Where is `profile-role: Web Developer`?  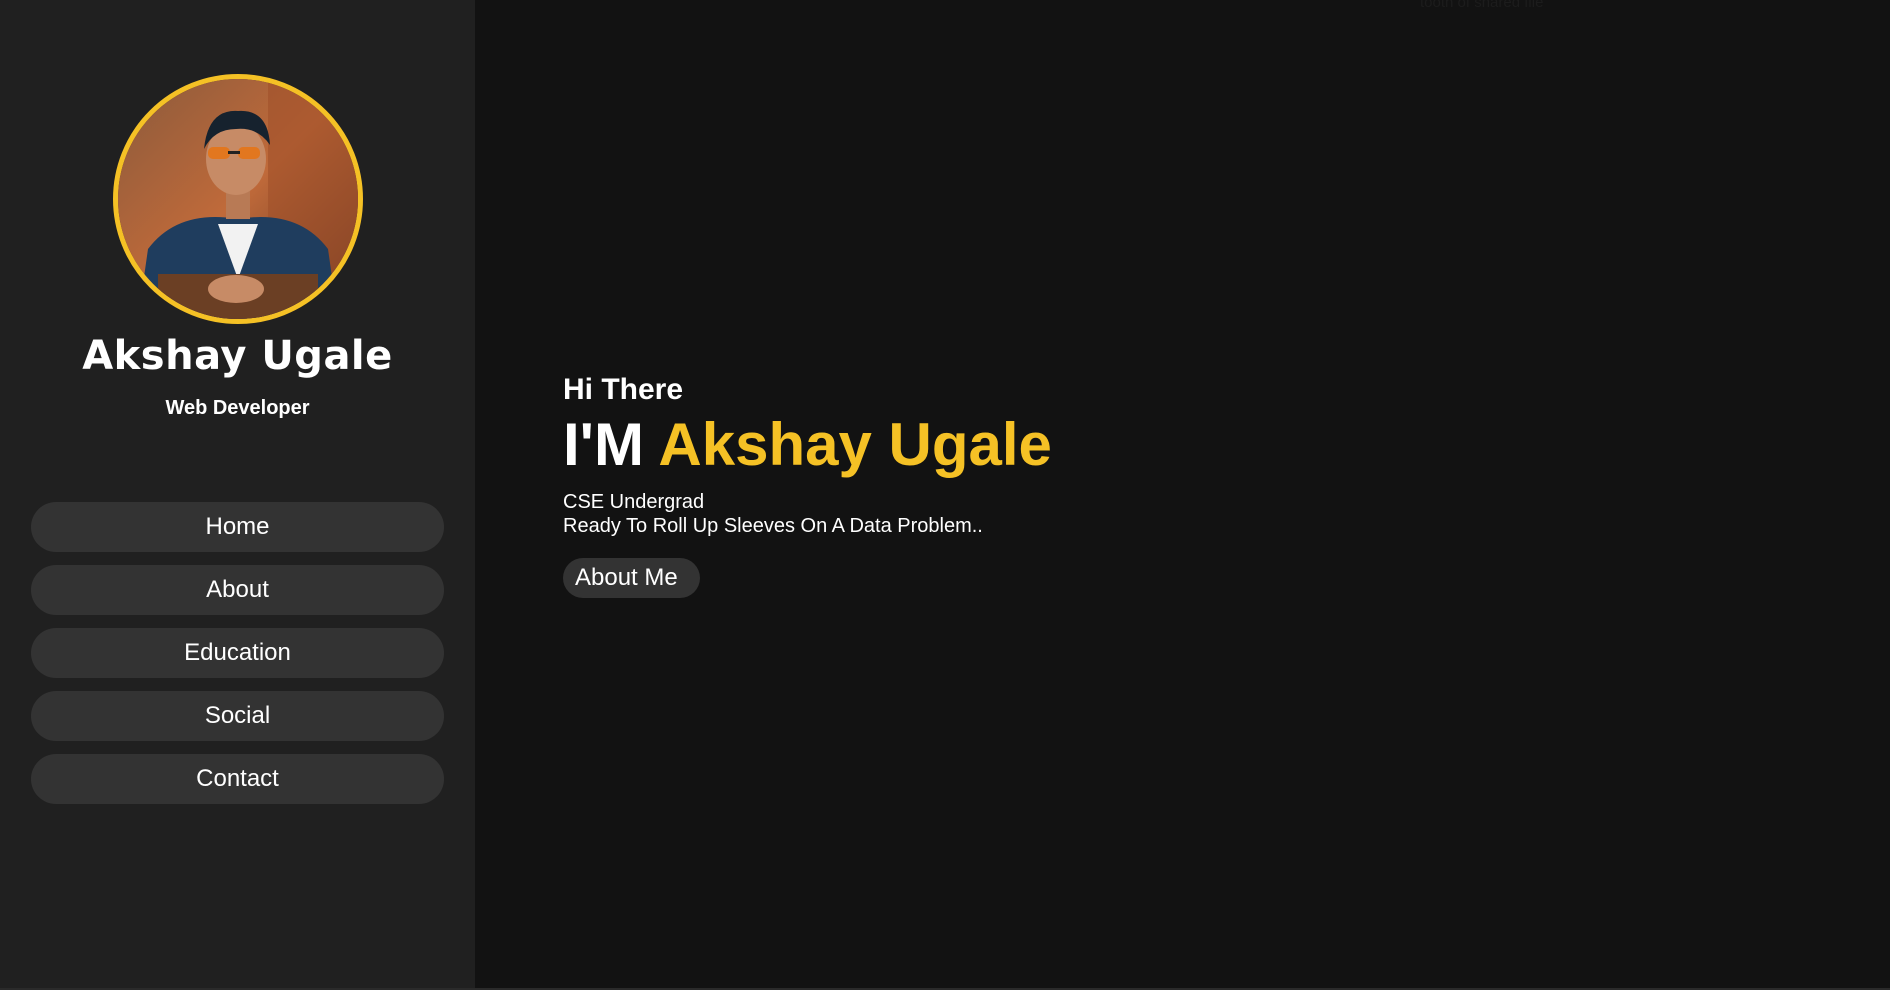
profile-role: Web Developer is located at coordinates (237, 408).